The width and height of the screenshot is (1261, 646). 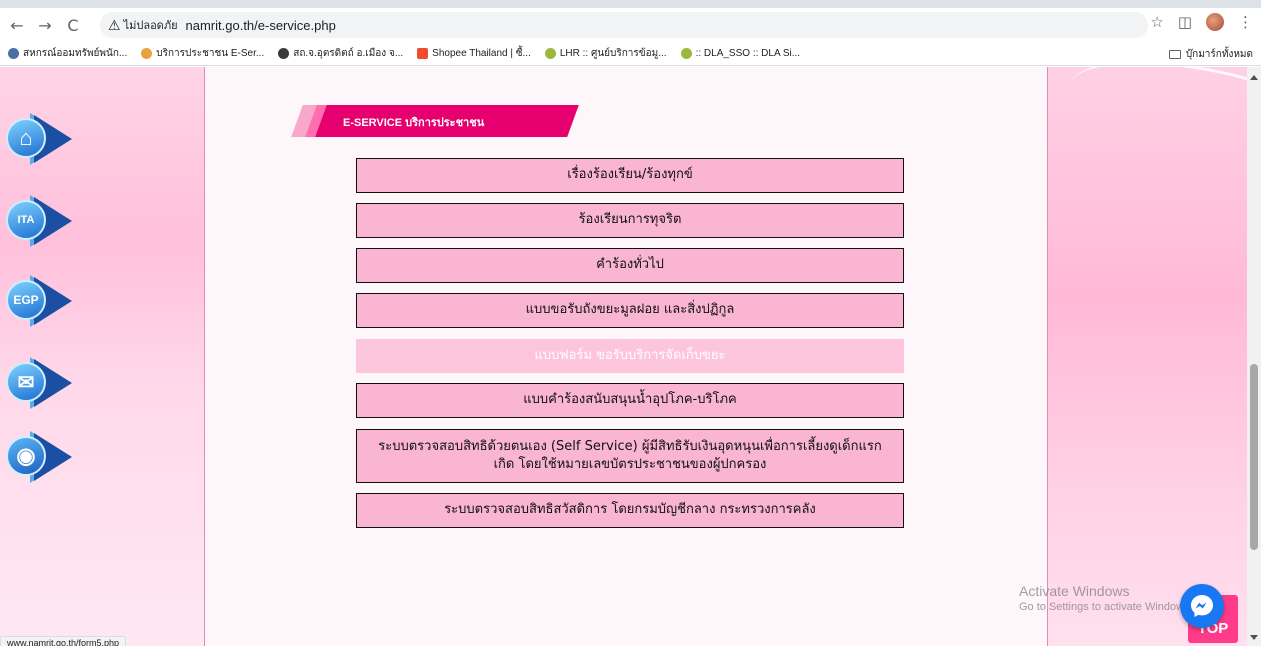 What do you see at coordinates (1254, 457) in the screenshot?
I see `scrollbar-thumb` at bounding box center [1254, 457].